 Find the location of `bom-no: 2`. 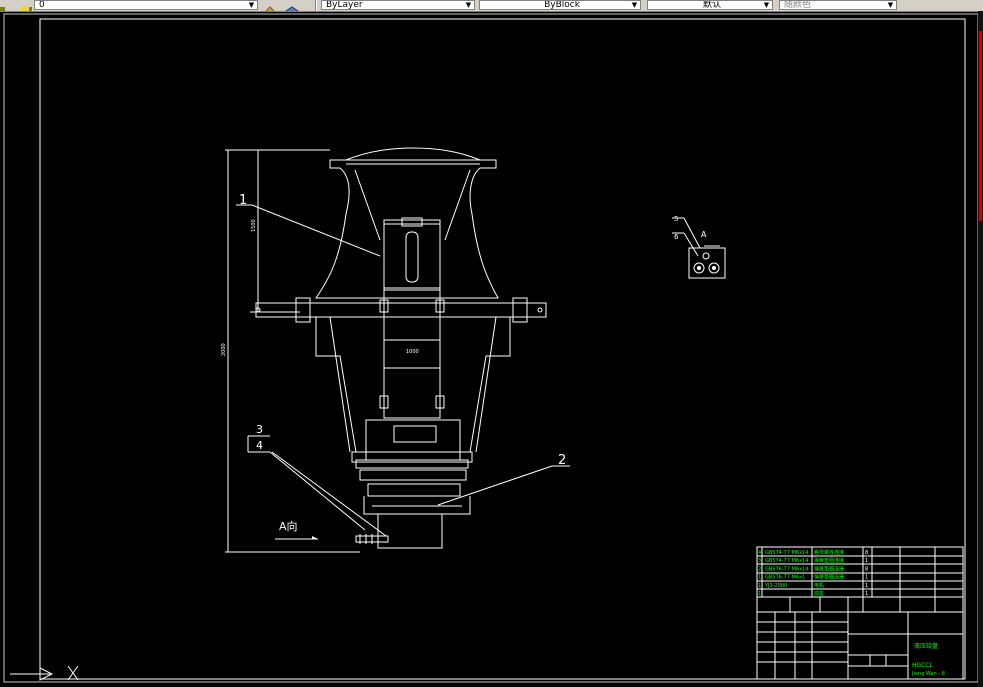

bom-no: 2 is located at coordinates (759, 569).